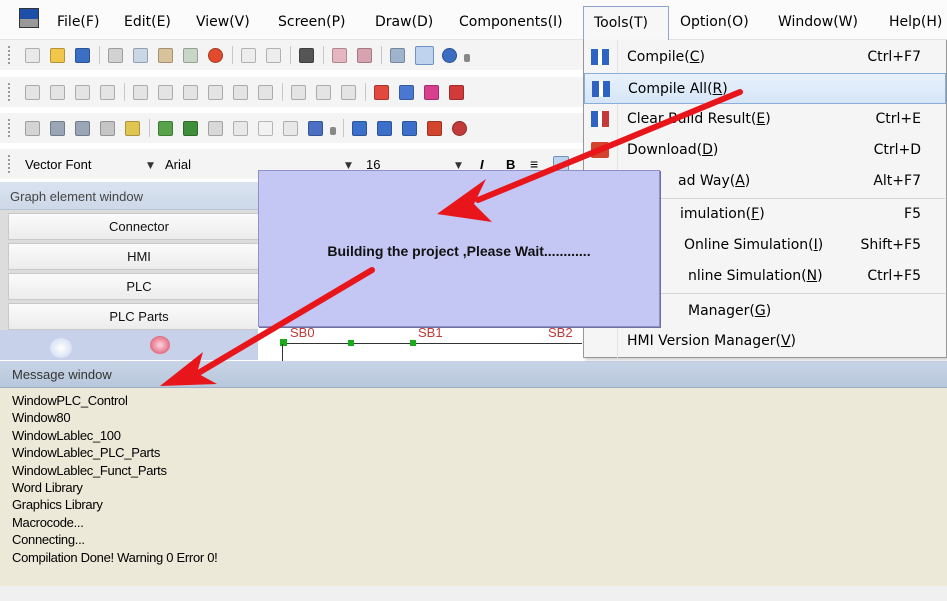 Image resolution: width=947 pixels, height=601 pixels. Describe the element at coordinates (215, 55) in the screenshot. I see `delete-icon` at that location.